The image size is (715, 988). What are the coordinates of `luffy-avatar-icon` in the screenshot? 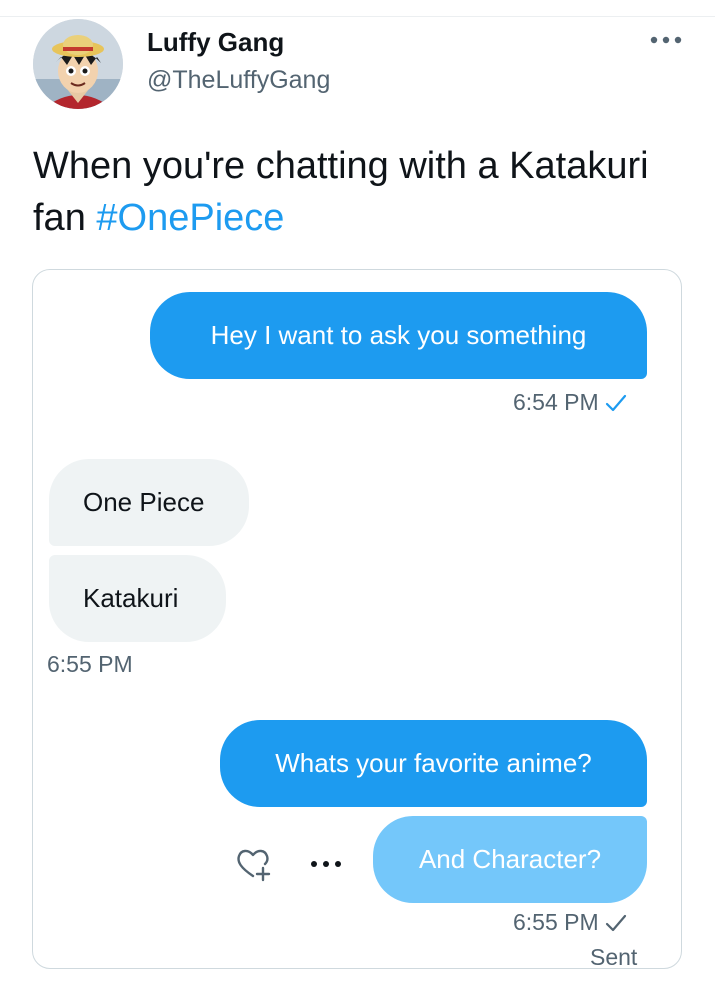 It's located at (78, 64).